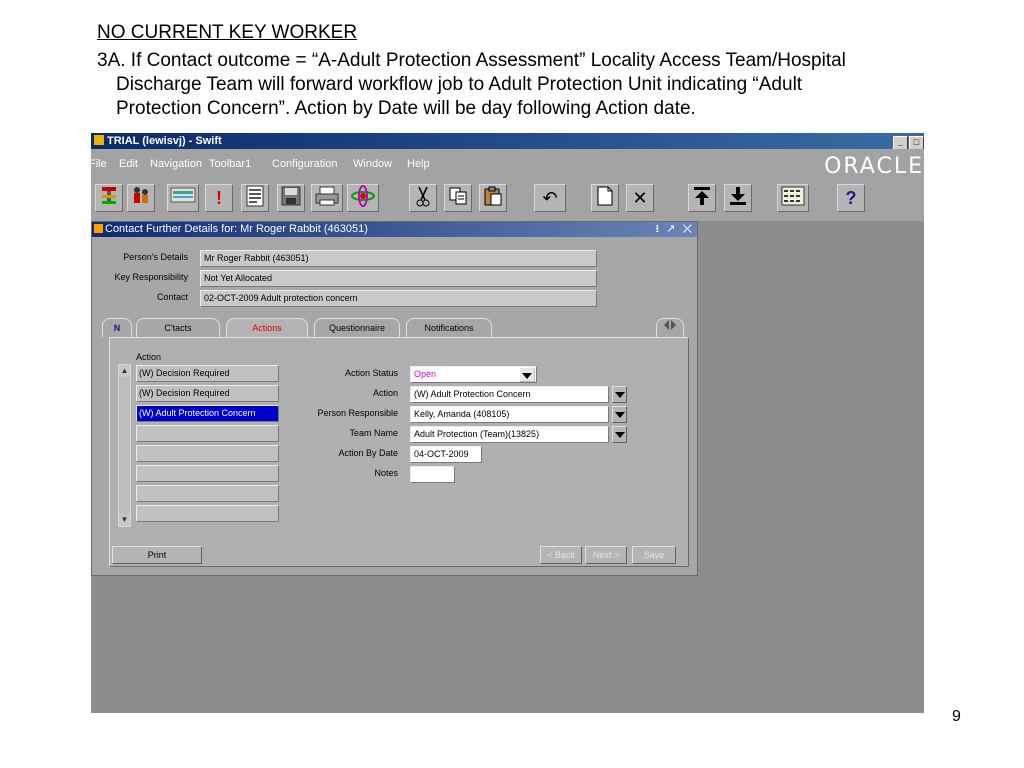  Describe the element at coordinates (124, 520) in the screenshot. I see `scroll-down-icon: ▼` at that location.